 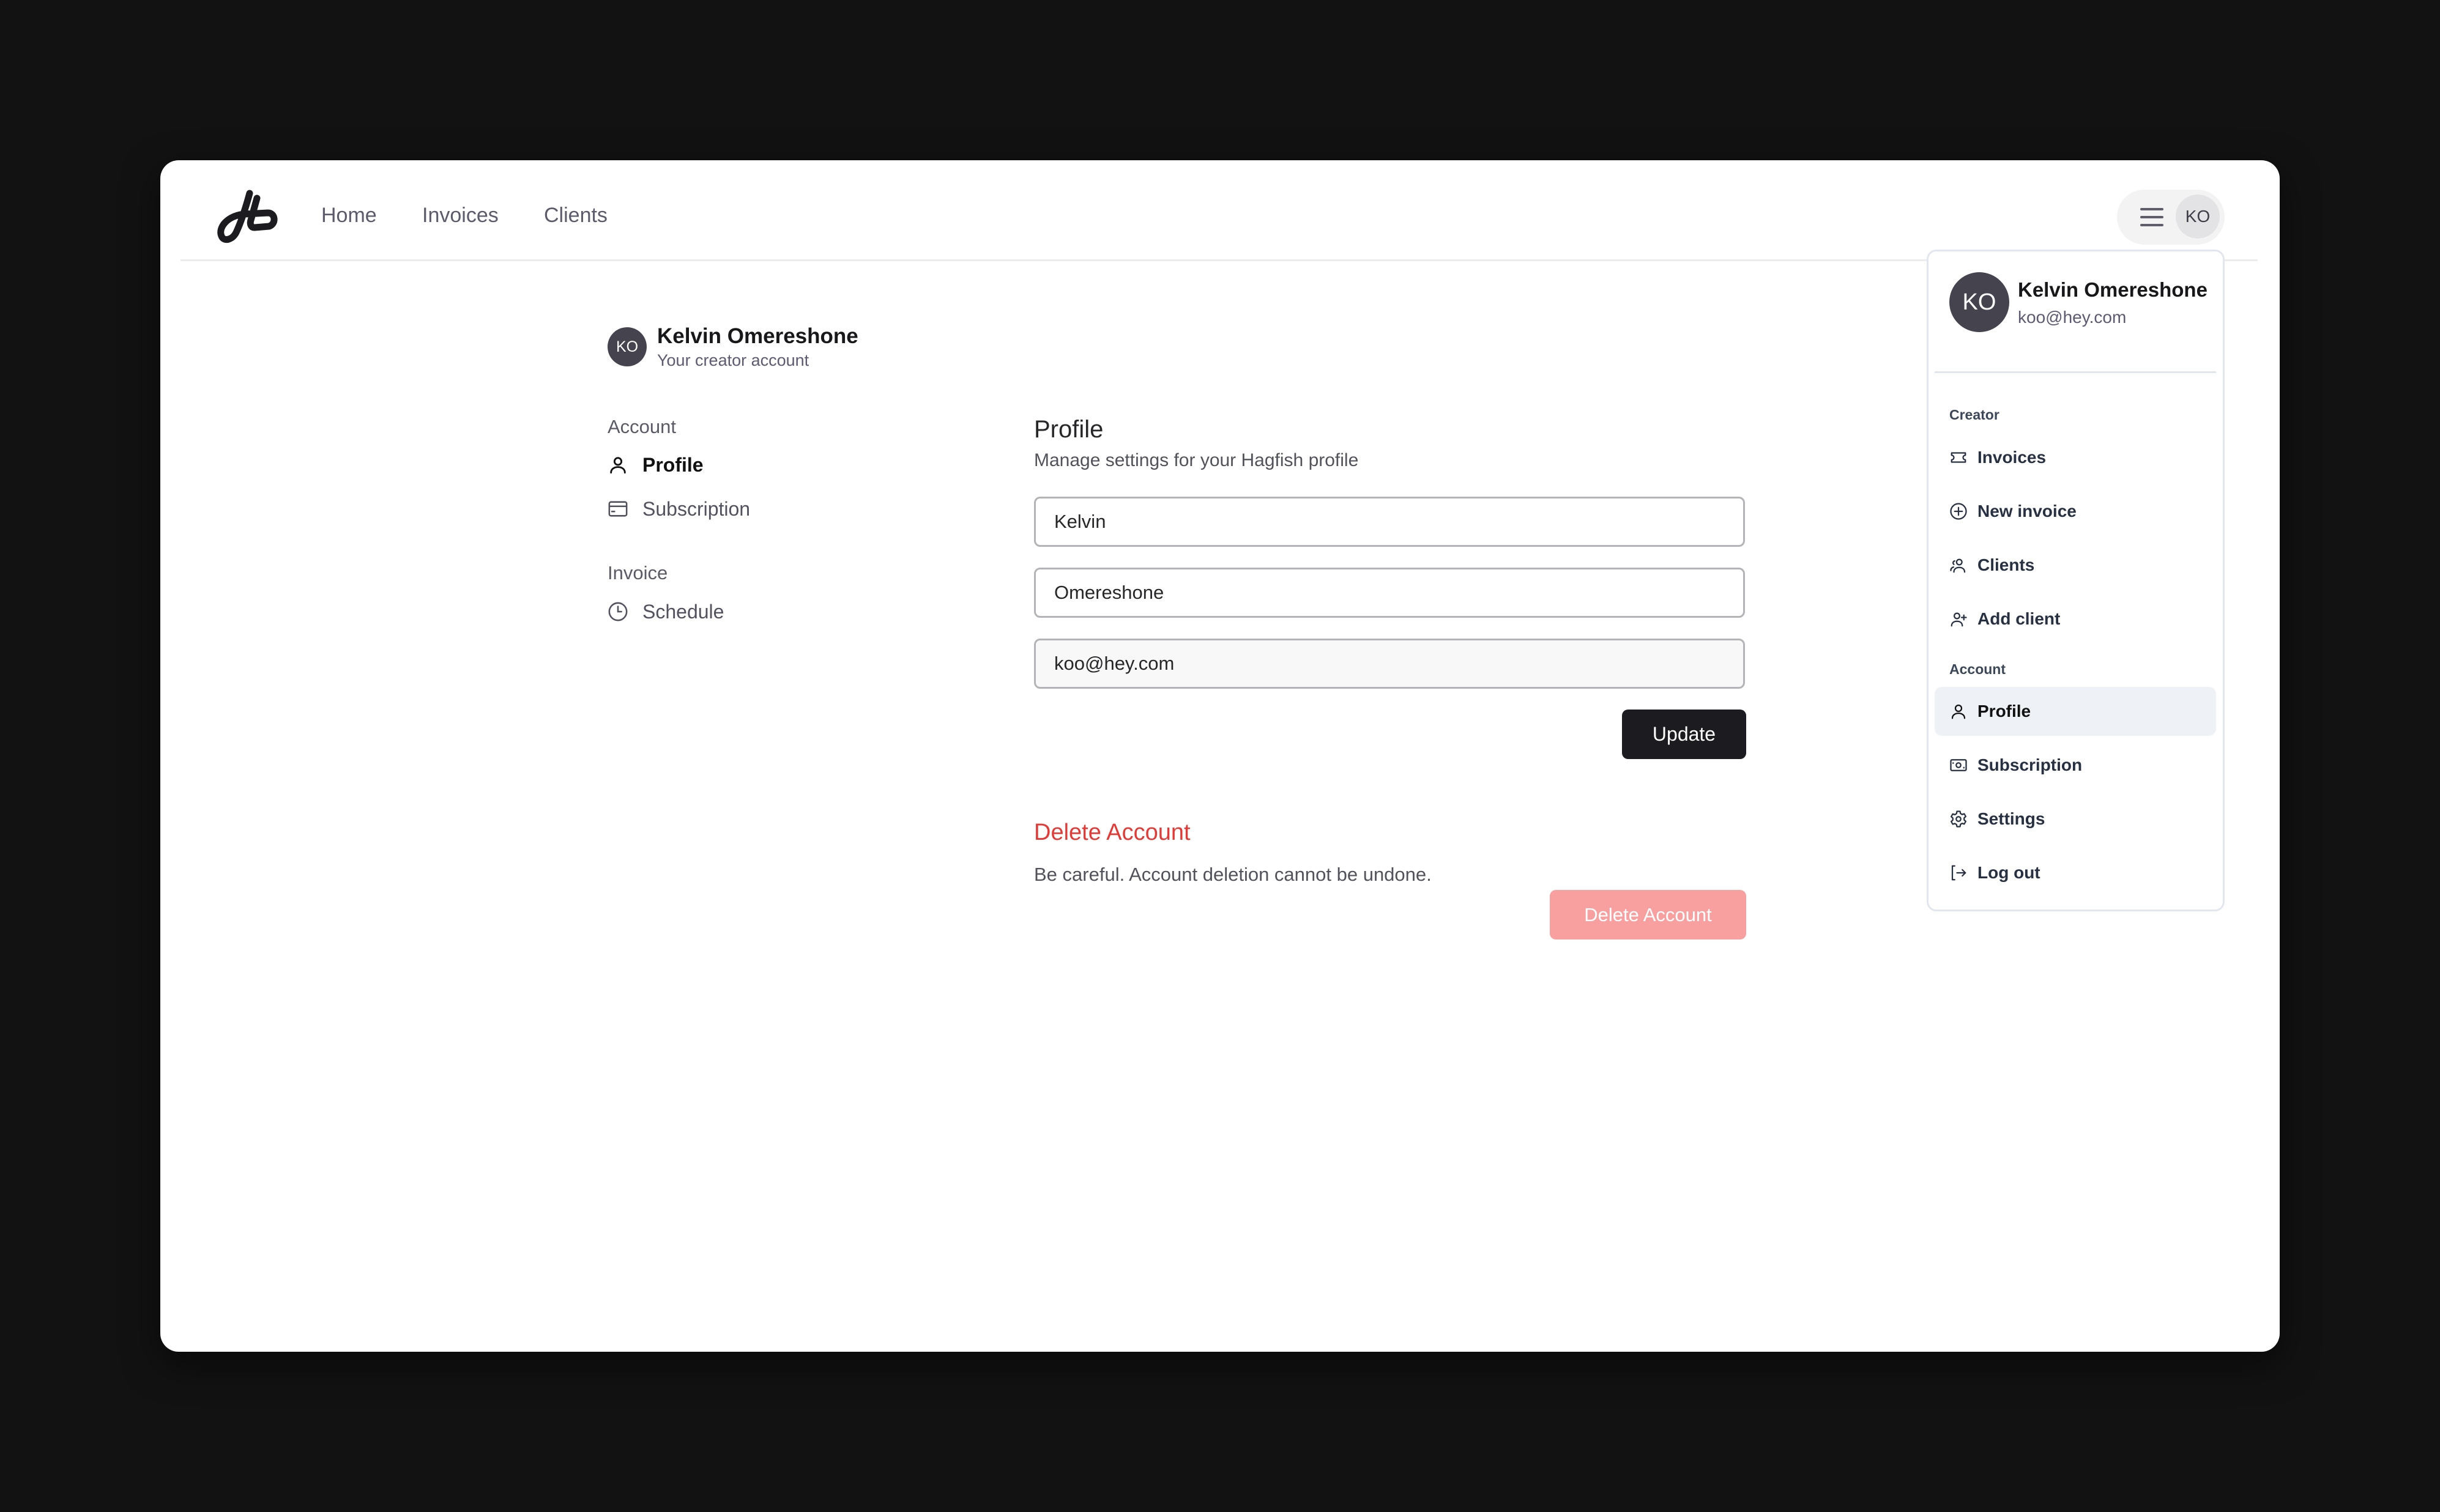 I want to click on dropdown-avatar: KO, so click(x=1979, y=302).